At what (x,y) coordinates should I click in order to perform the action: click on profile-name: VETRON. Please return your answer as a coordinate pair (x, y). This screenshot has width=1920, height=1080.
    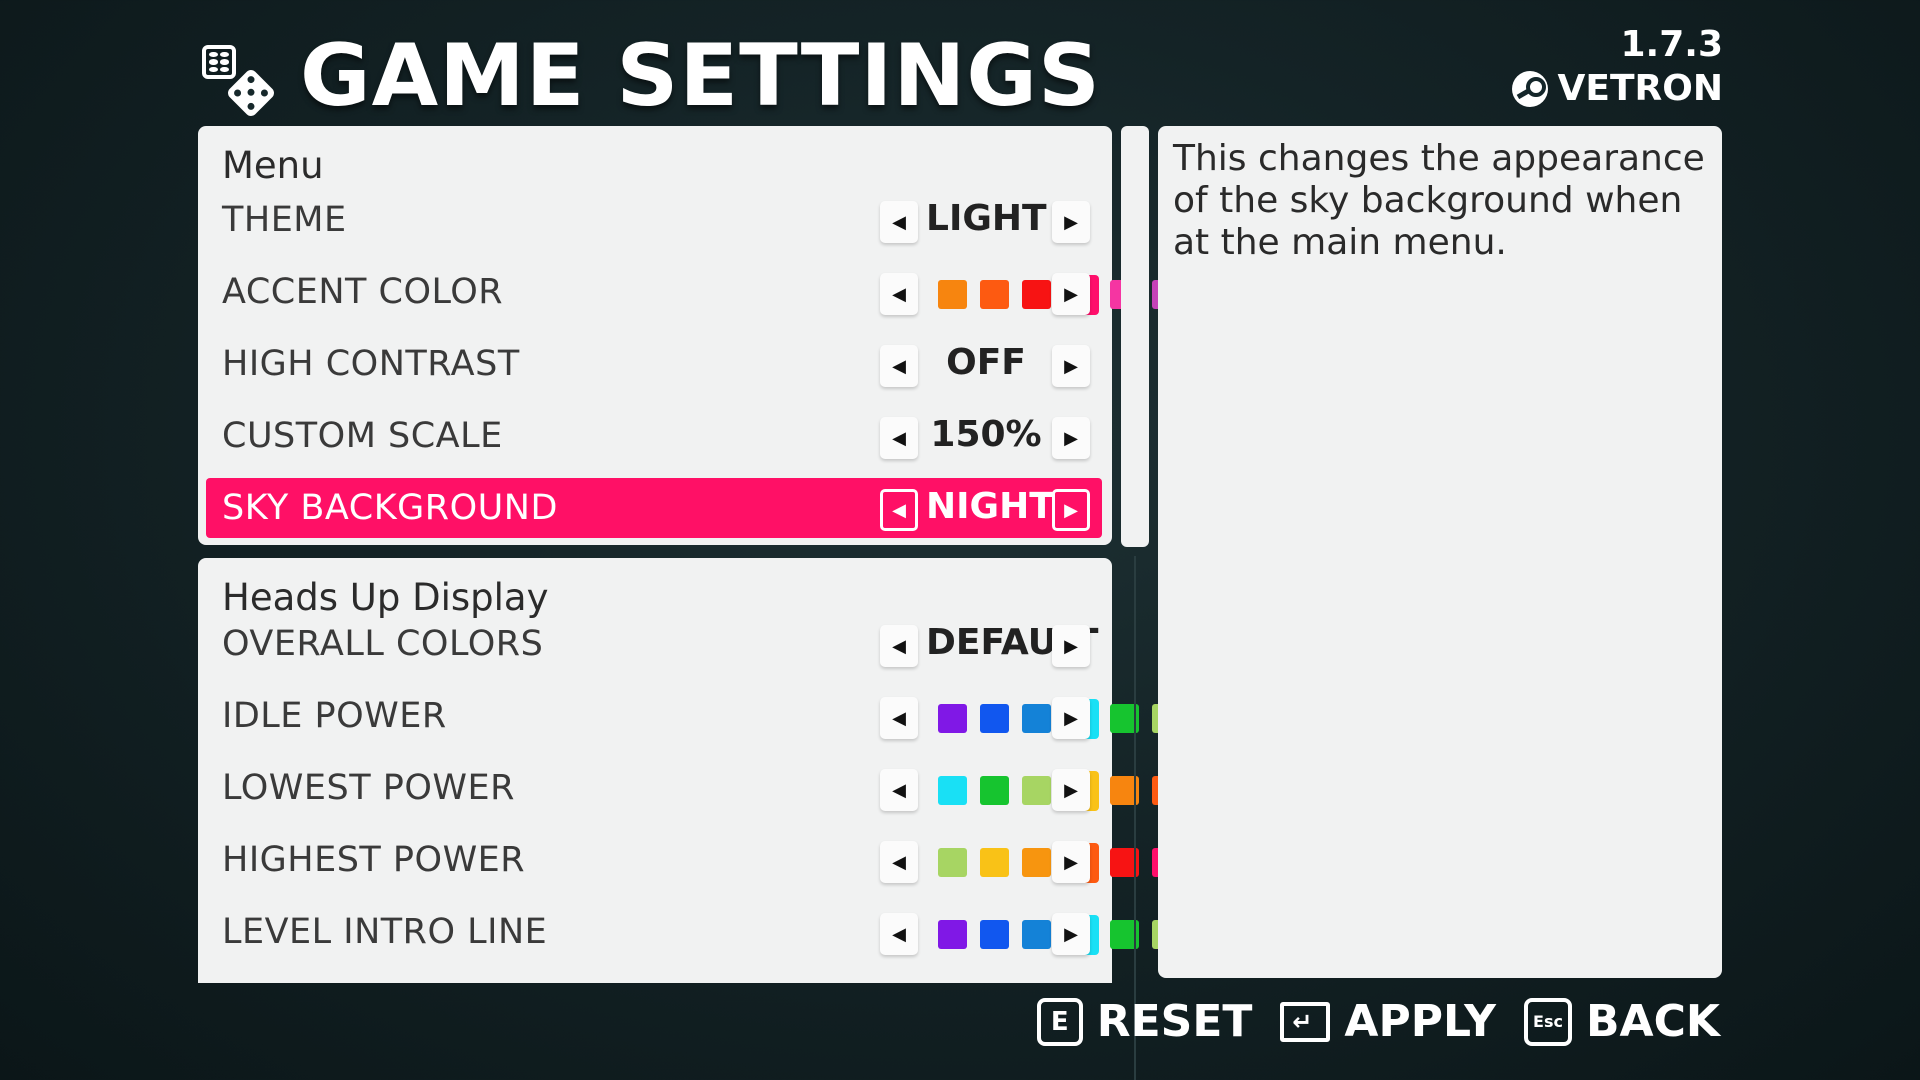
    Looking at the image, I should click on (1640, 88).